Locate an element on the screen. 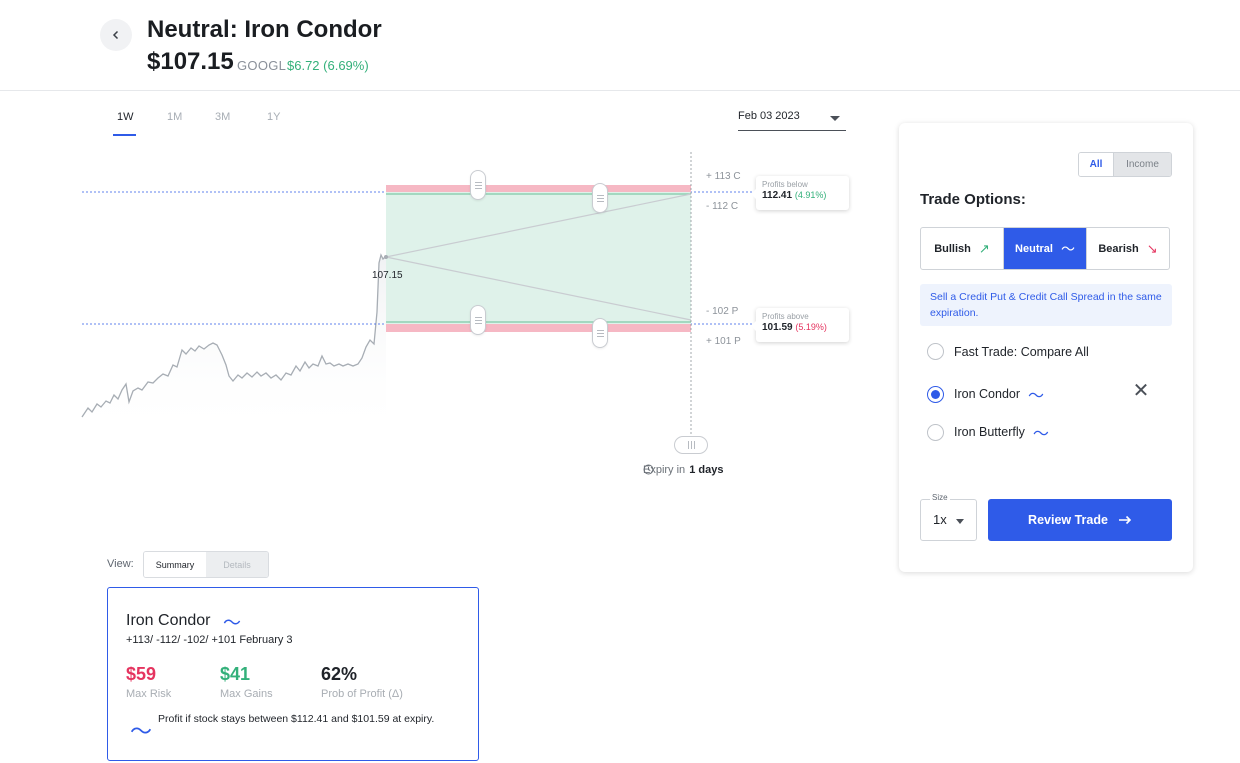  price-change: $6.72 (6.69%) is located at coordinates (328, 65).